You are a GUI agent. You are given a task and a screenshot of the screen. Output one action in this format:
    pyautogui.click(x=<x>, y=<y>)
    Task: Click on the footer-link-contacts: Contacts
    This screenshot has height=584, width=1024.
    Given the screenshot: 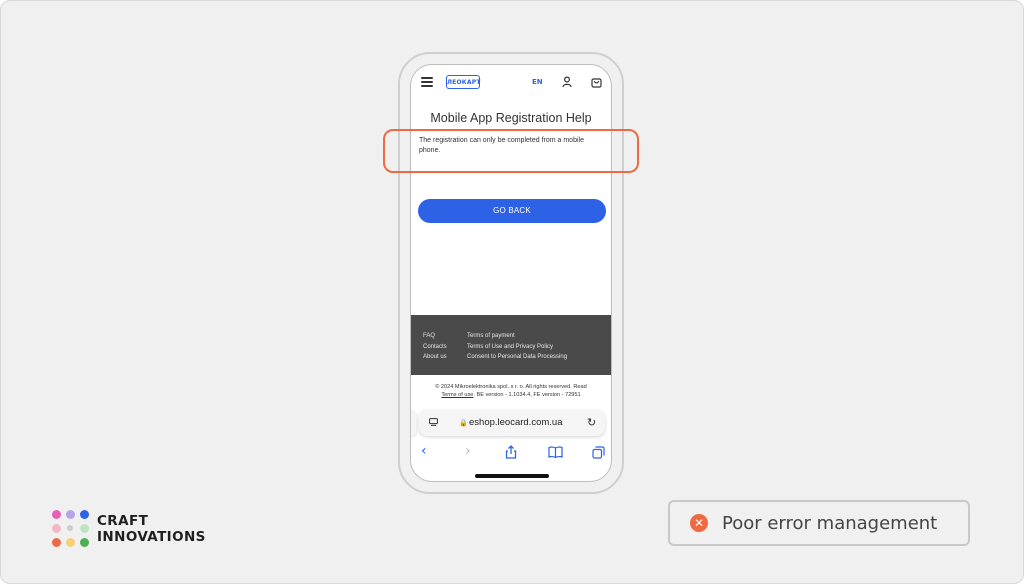 What is the action you would take?
    pyautogui.click(x=435, y=347)
    